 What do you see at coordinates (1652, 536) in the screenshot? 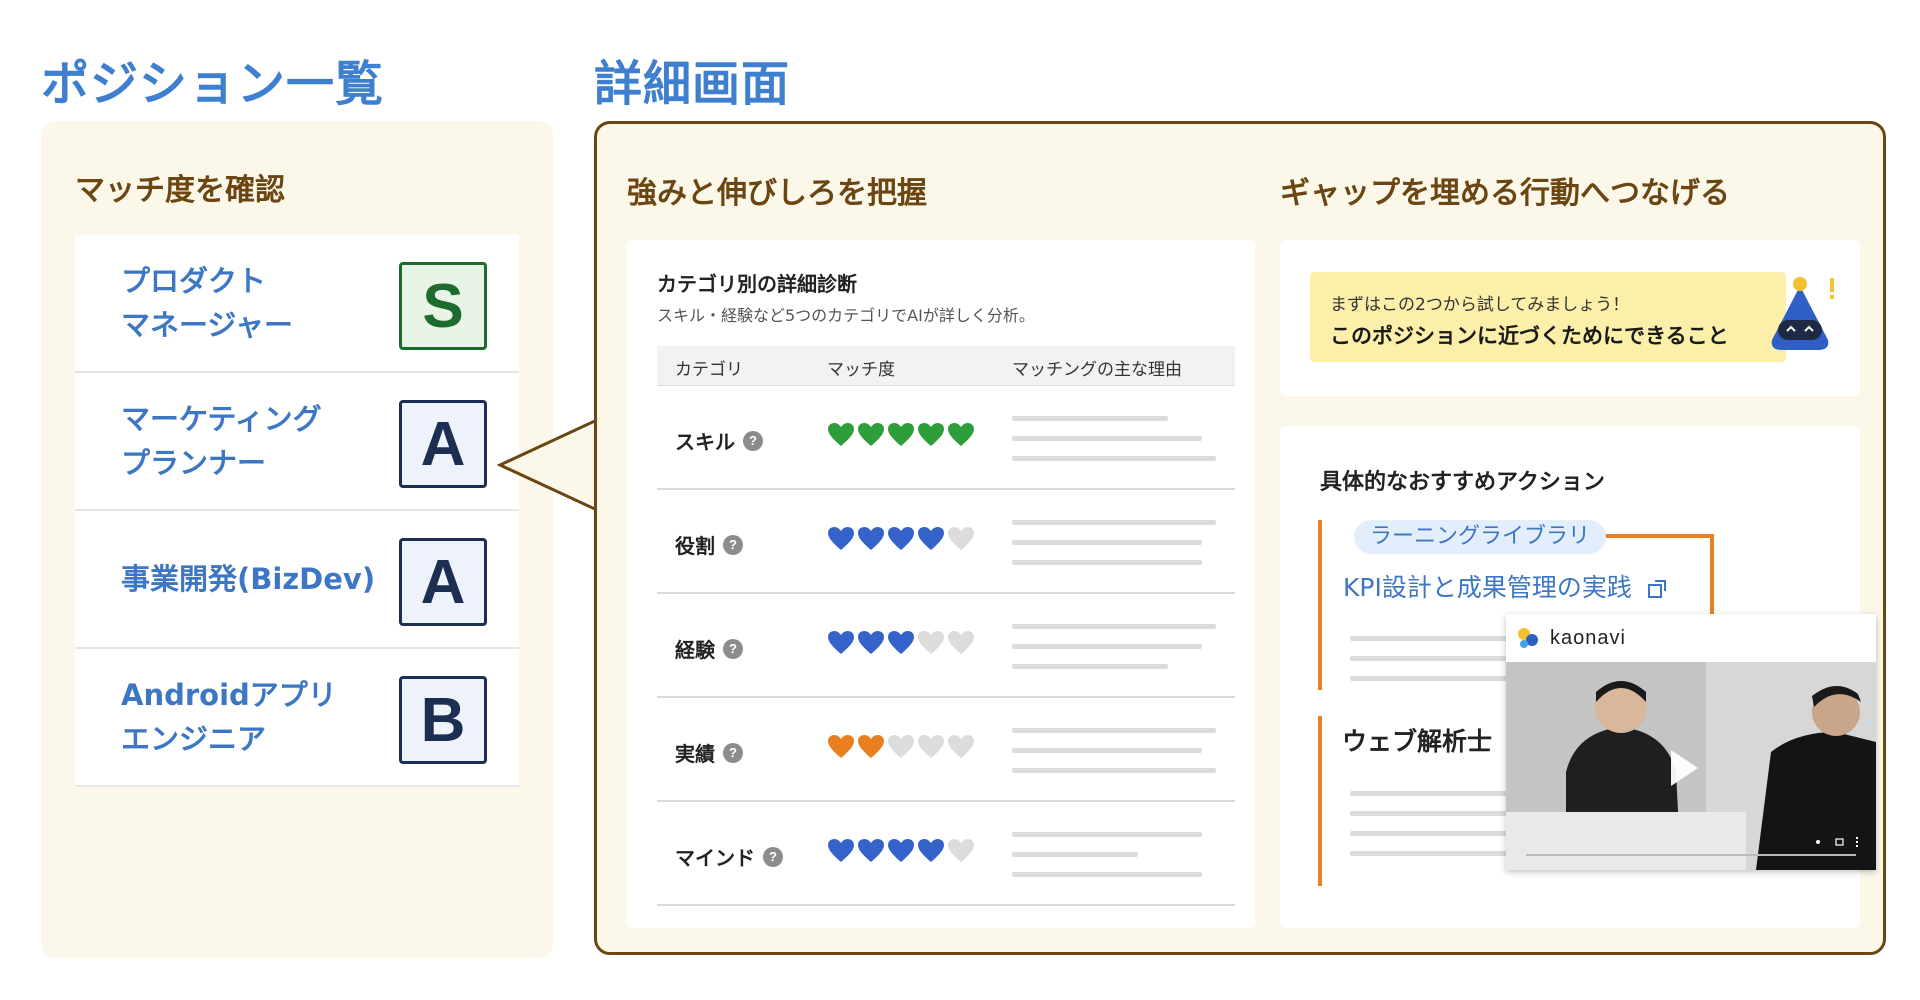
I see `connector-line` at bounding box center [1652, 536].